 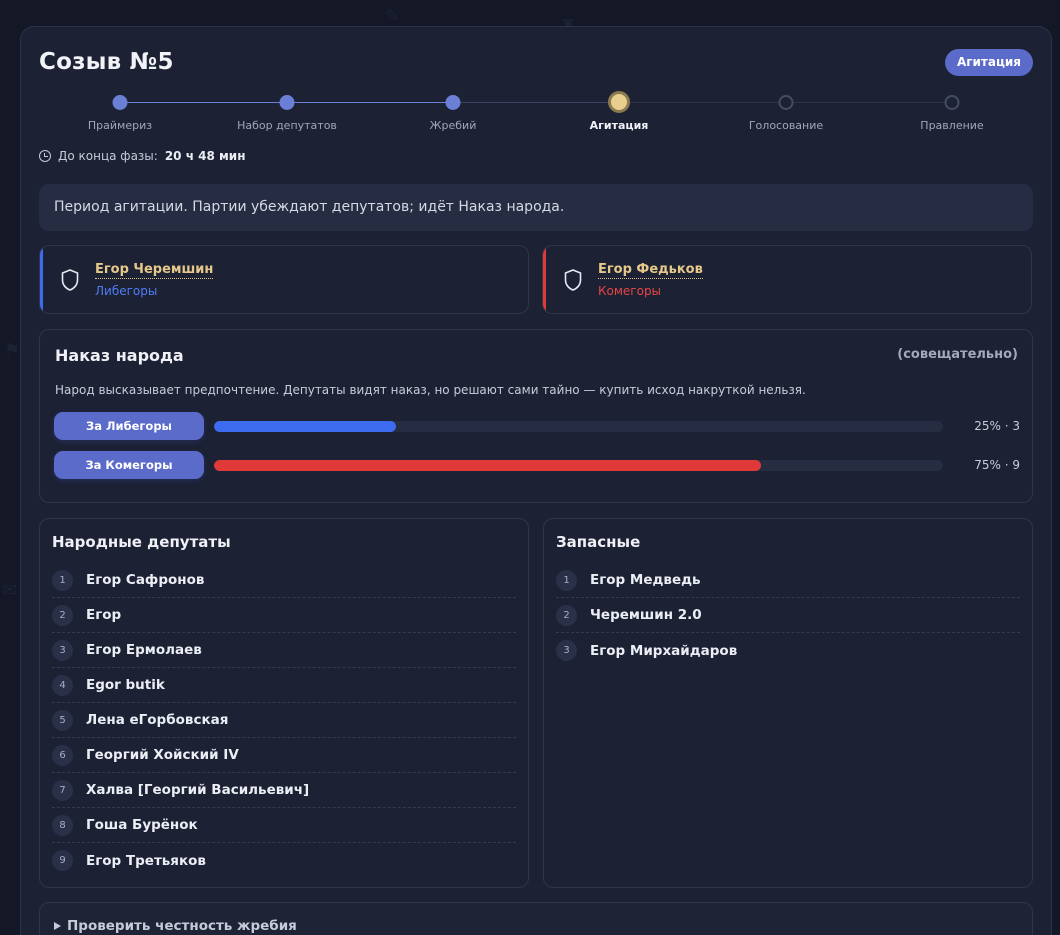 What do you see at coordinates (162, 755) in the screenshot?
I see `list-item-name: Георгий Хойский IV` at bounding box center [162, 755].